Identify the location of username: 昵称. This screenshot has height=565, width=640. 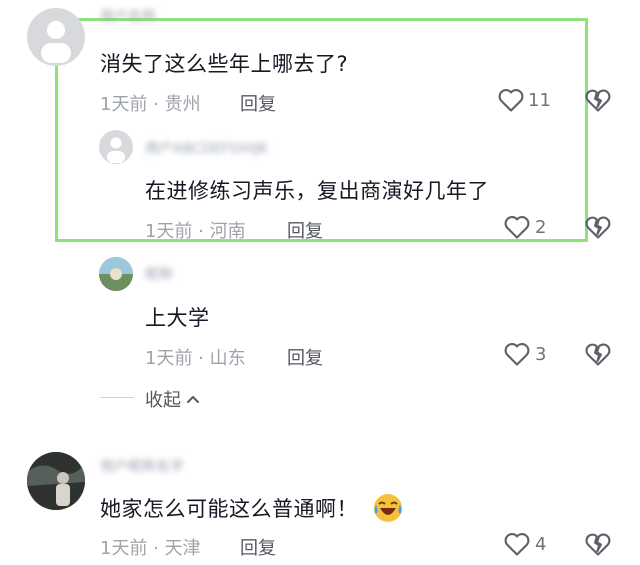
(175, 274).